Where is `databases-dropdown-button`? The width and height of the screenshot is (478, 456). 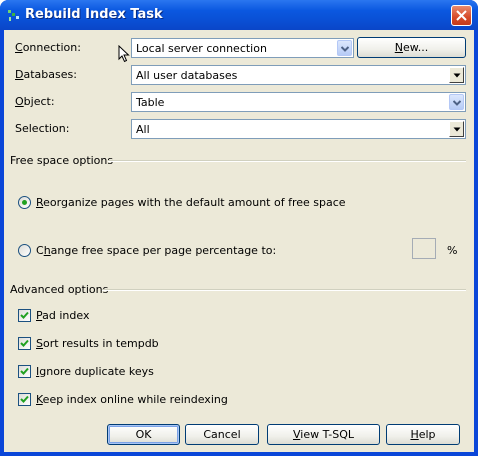 databases-dropdown-button is located at coordinates (456, 75).